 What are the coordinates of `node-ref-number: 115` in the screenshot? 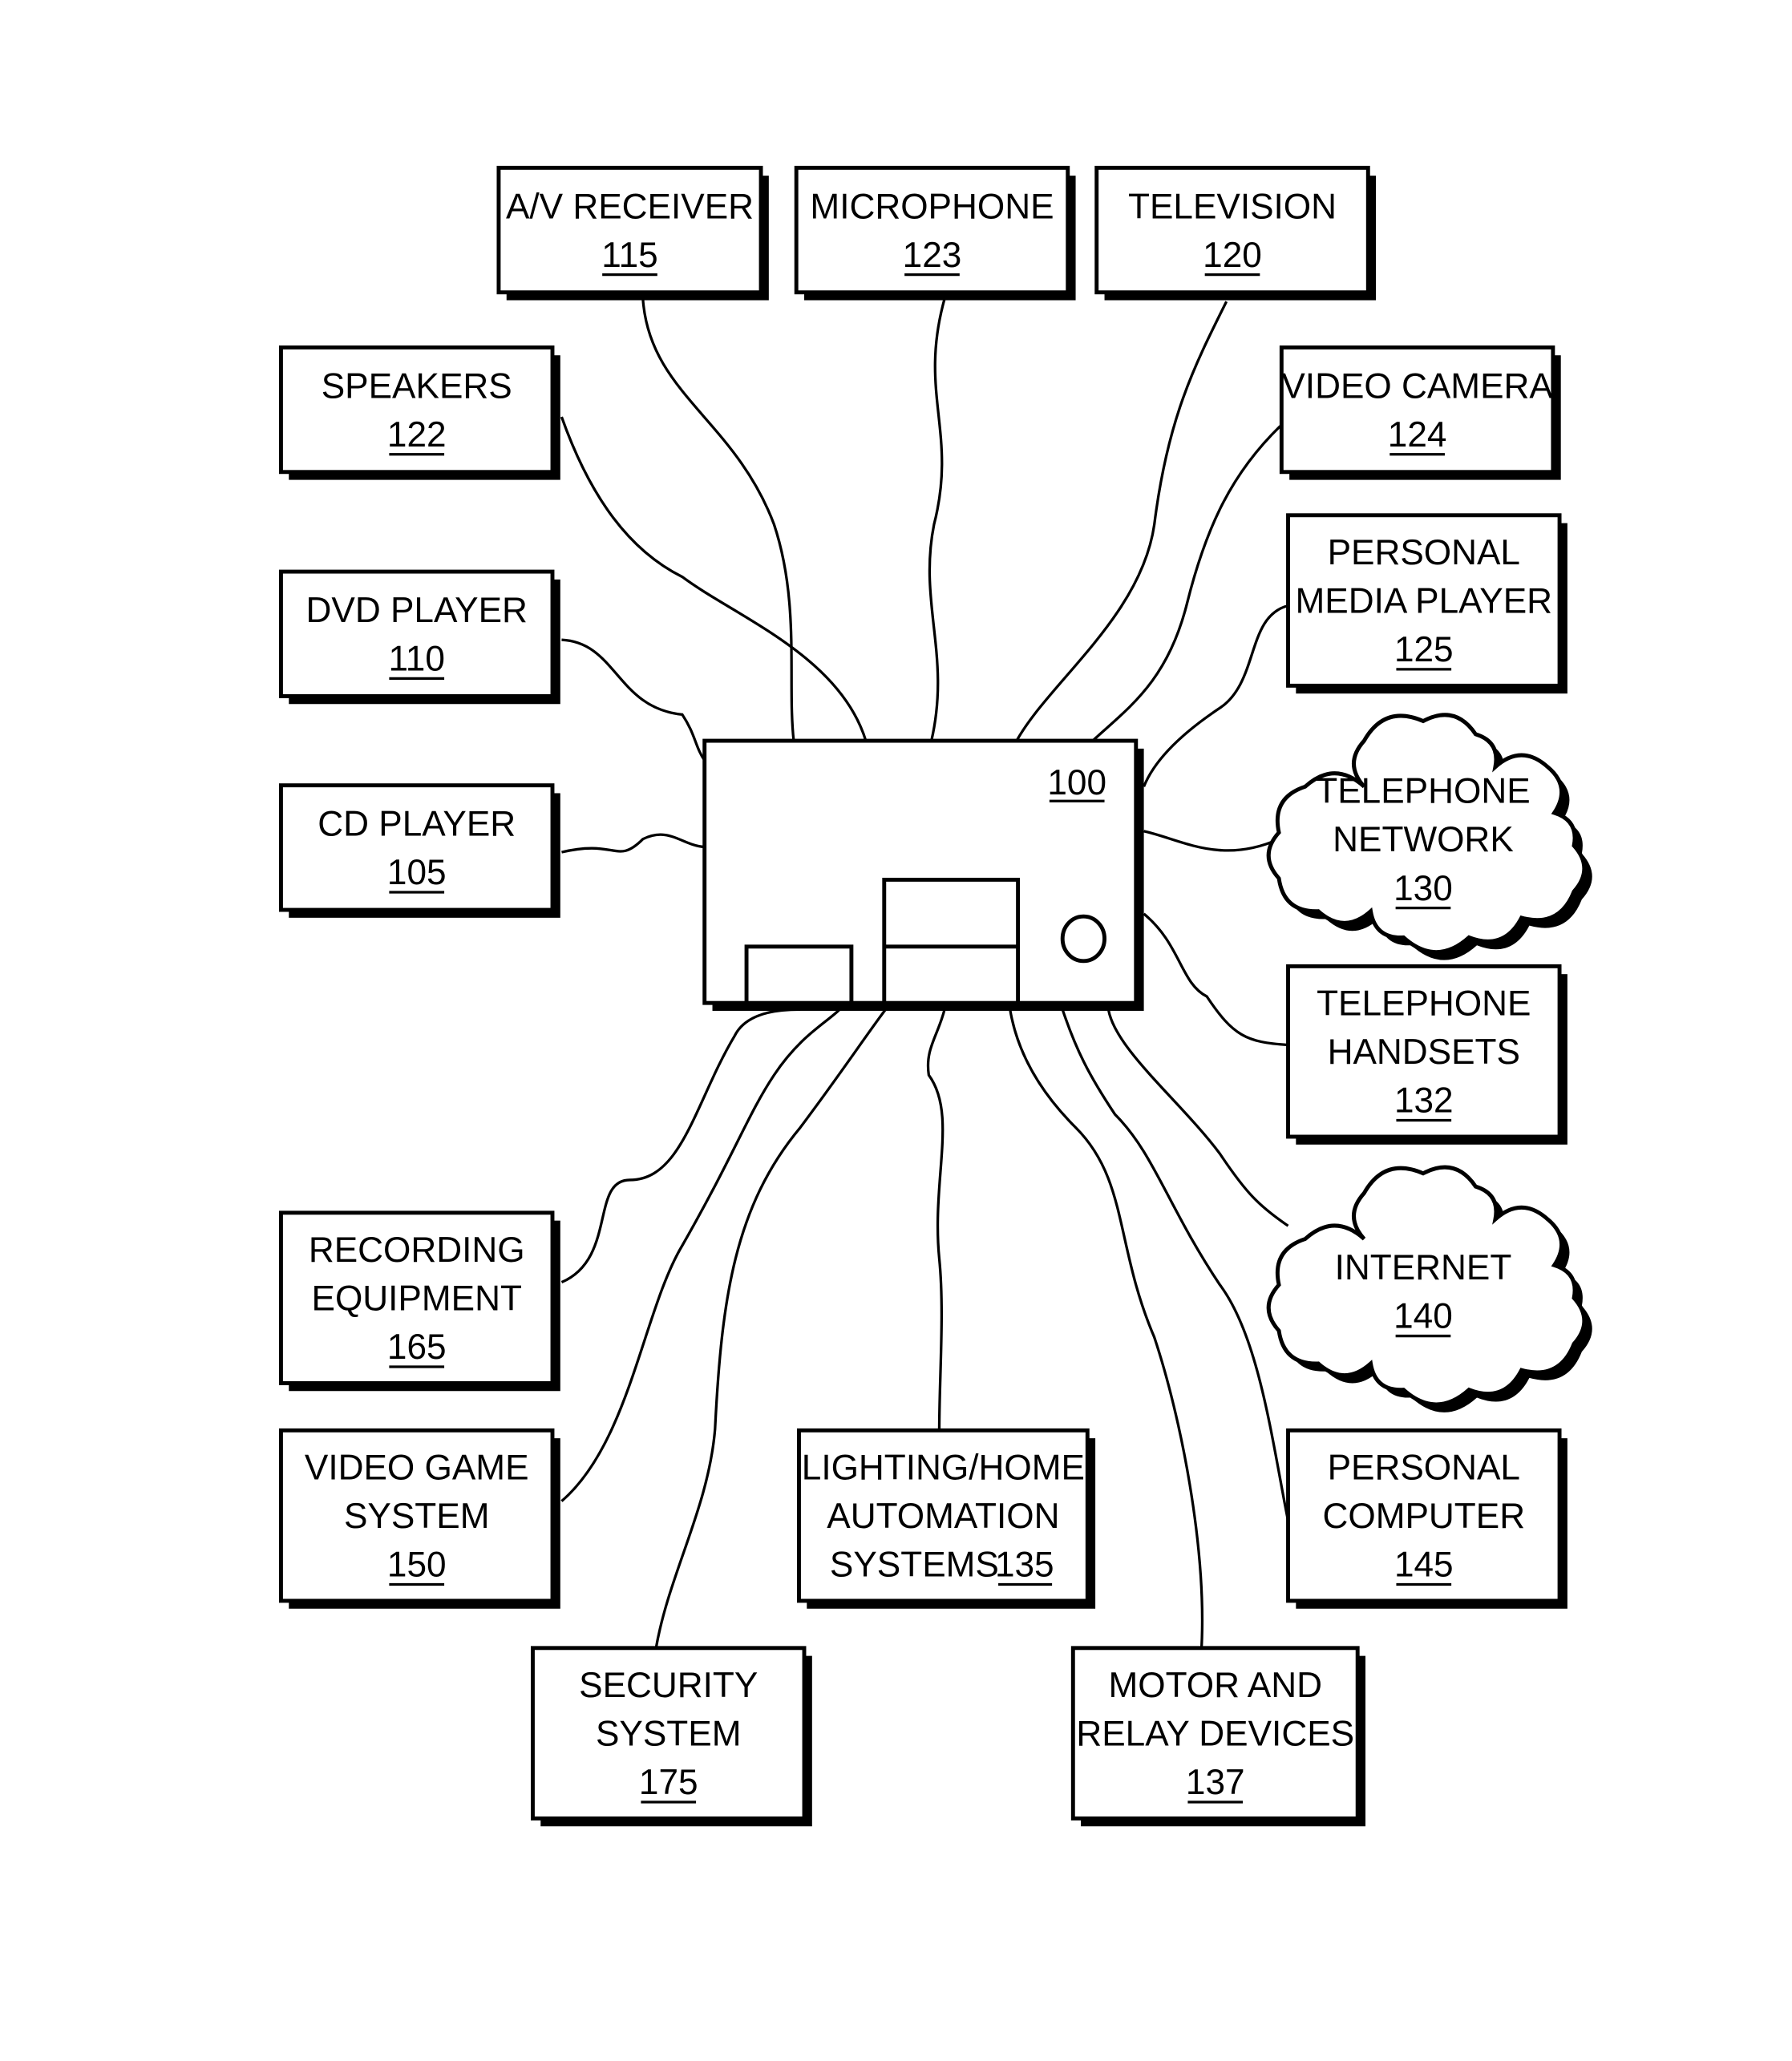 It's located at (629, 255).